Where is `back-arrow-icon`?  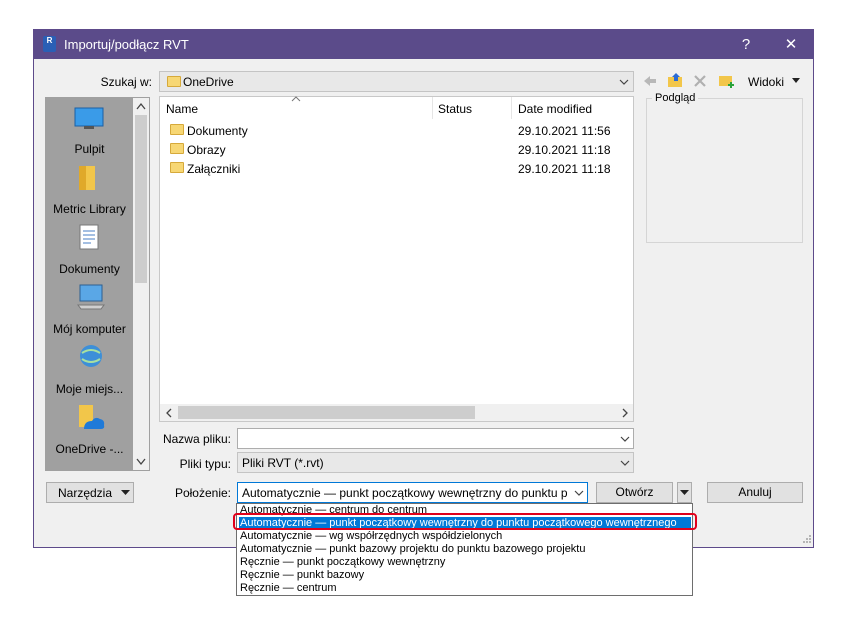
back-arrow-icon is located at coordinates (650, 81).